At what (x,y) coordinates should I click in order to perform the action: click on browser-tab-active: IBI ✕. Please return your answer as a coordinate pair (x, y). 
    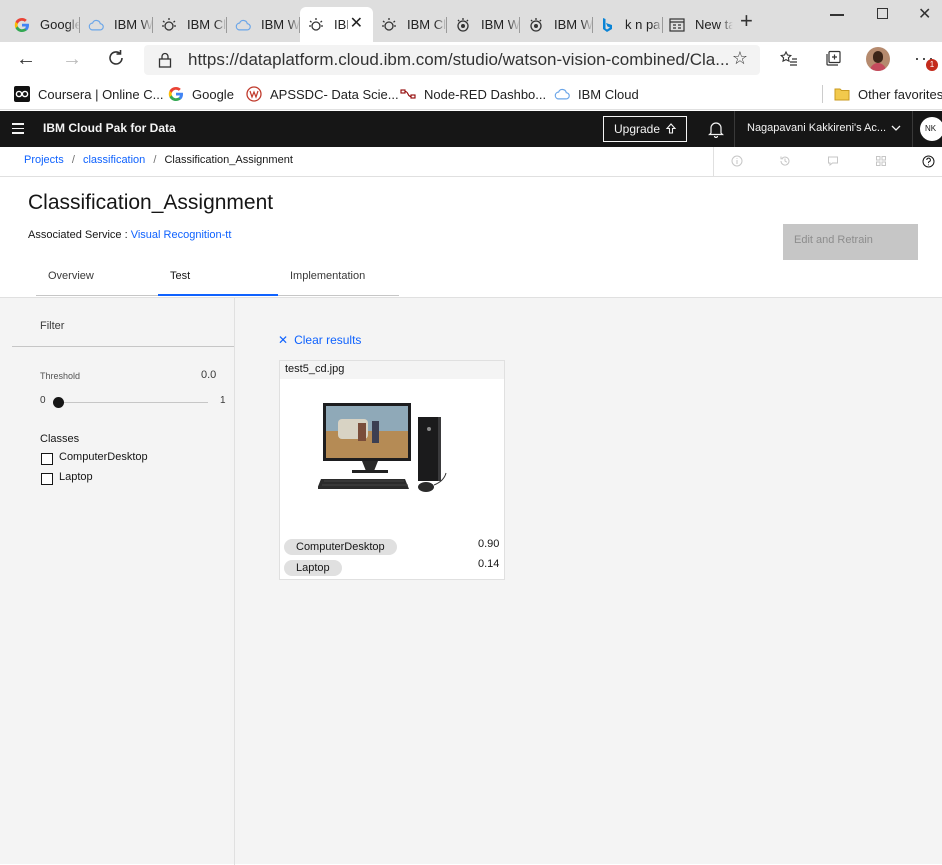
    Looking at the image, I should click on (336, 24).